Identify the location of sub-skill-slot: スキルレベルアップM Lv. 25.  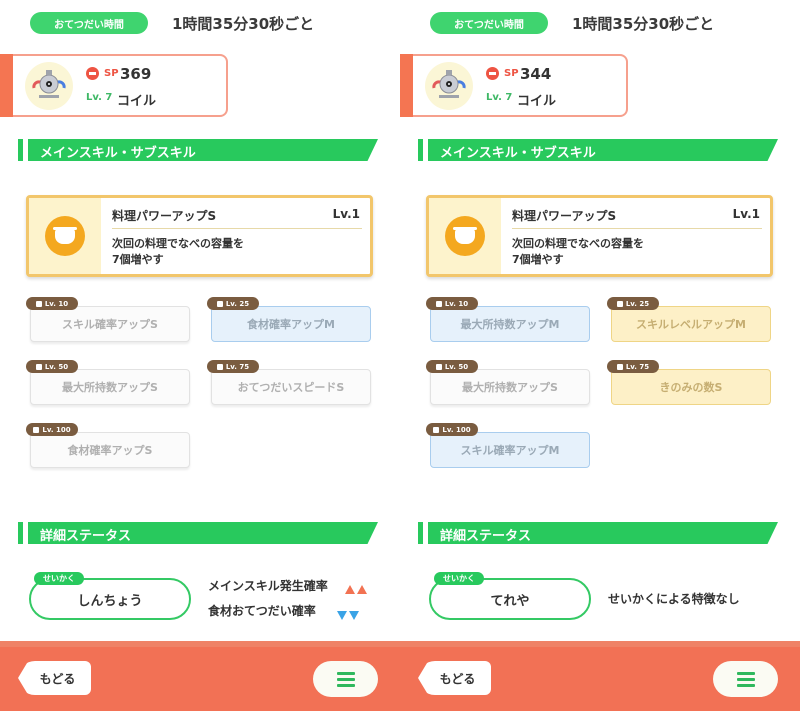
(689, 319).